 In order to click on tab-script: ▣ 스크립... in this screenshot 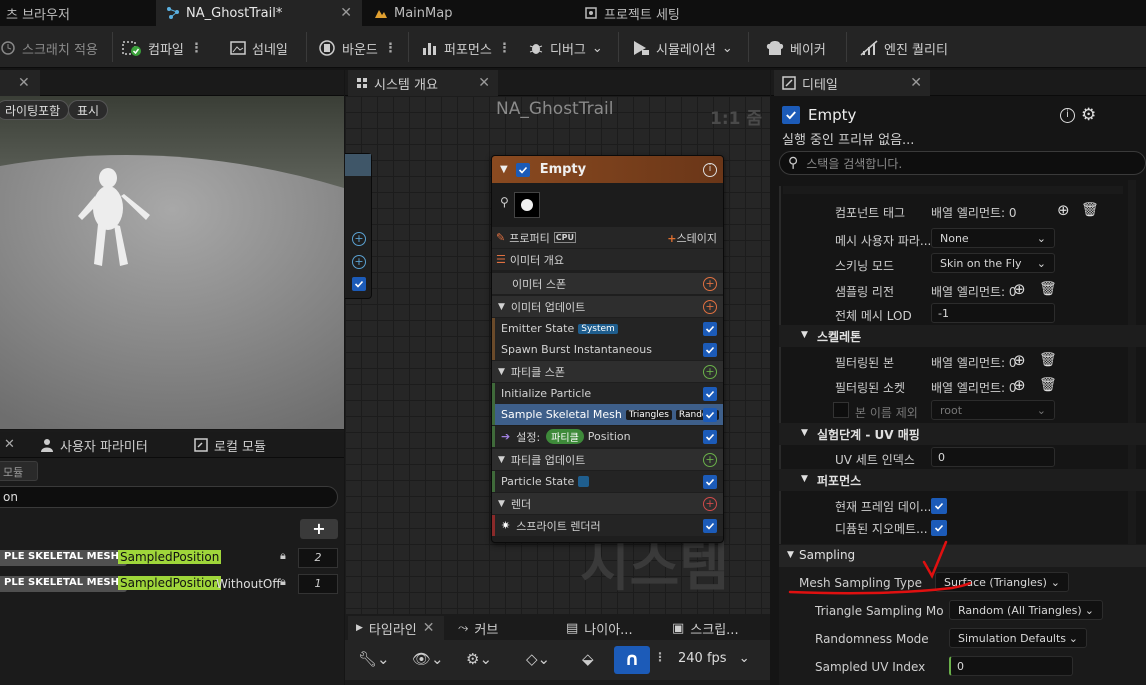, I will do `click(714, 628)`.